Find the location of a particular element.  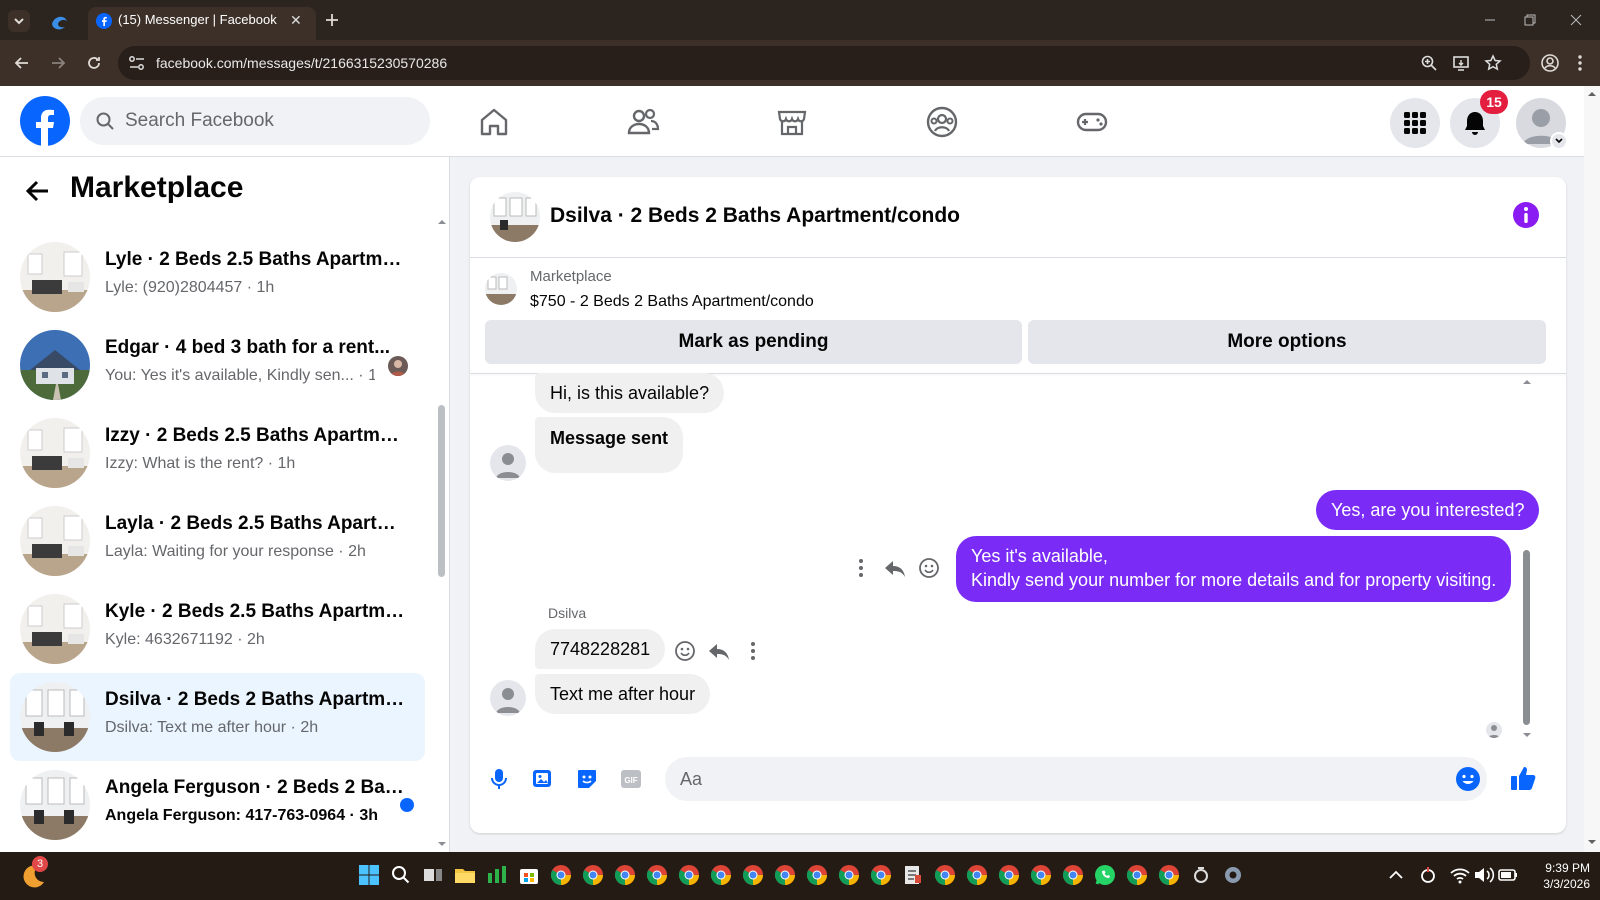

emoji-picker-icon is located at coordinates (1468, 779).